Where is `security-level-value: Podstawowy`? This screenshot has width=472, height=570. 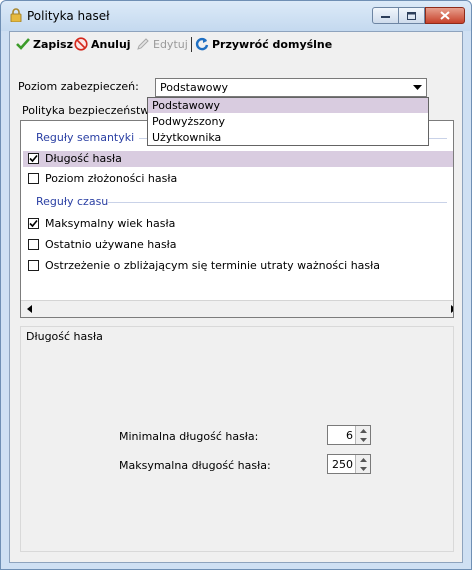
security-level-value: Podstawowy is located at coordinates (194, 87).